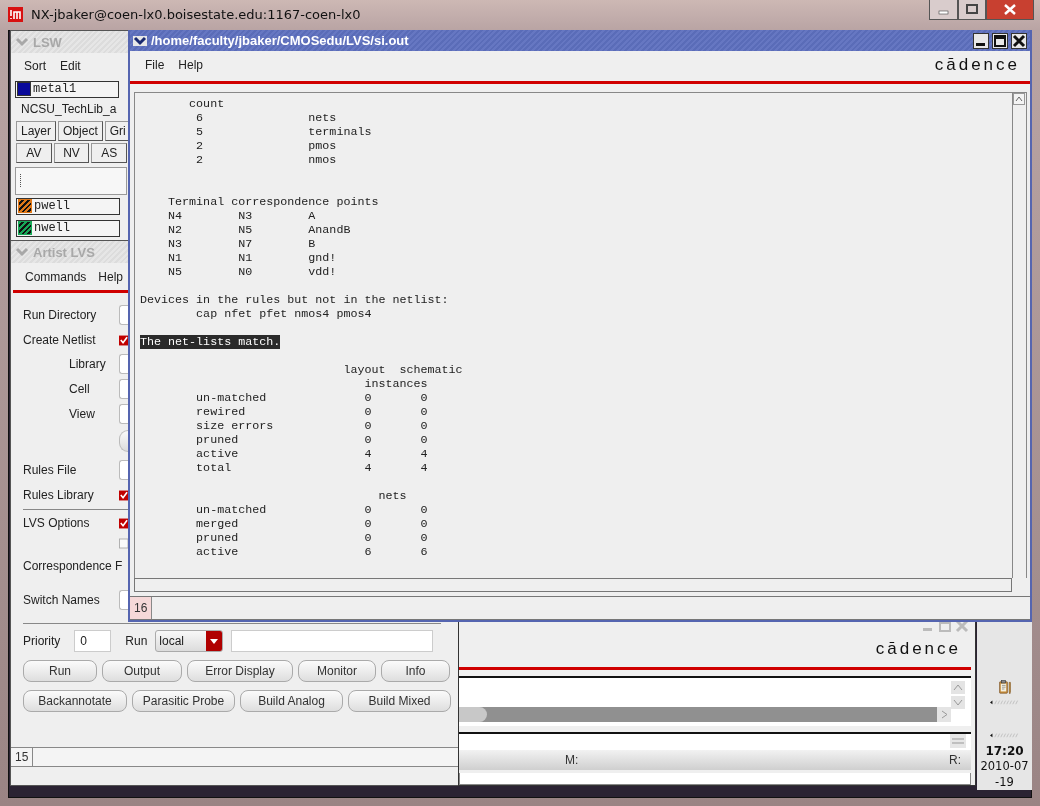  What do you see at coordinates (266, 146) in the screenshot?
I see `output-line: 2 pmos` at bounding box center [266, 146].